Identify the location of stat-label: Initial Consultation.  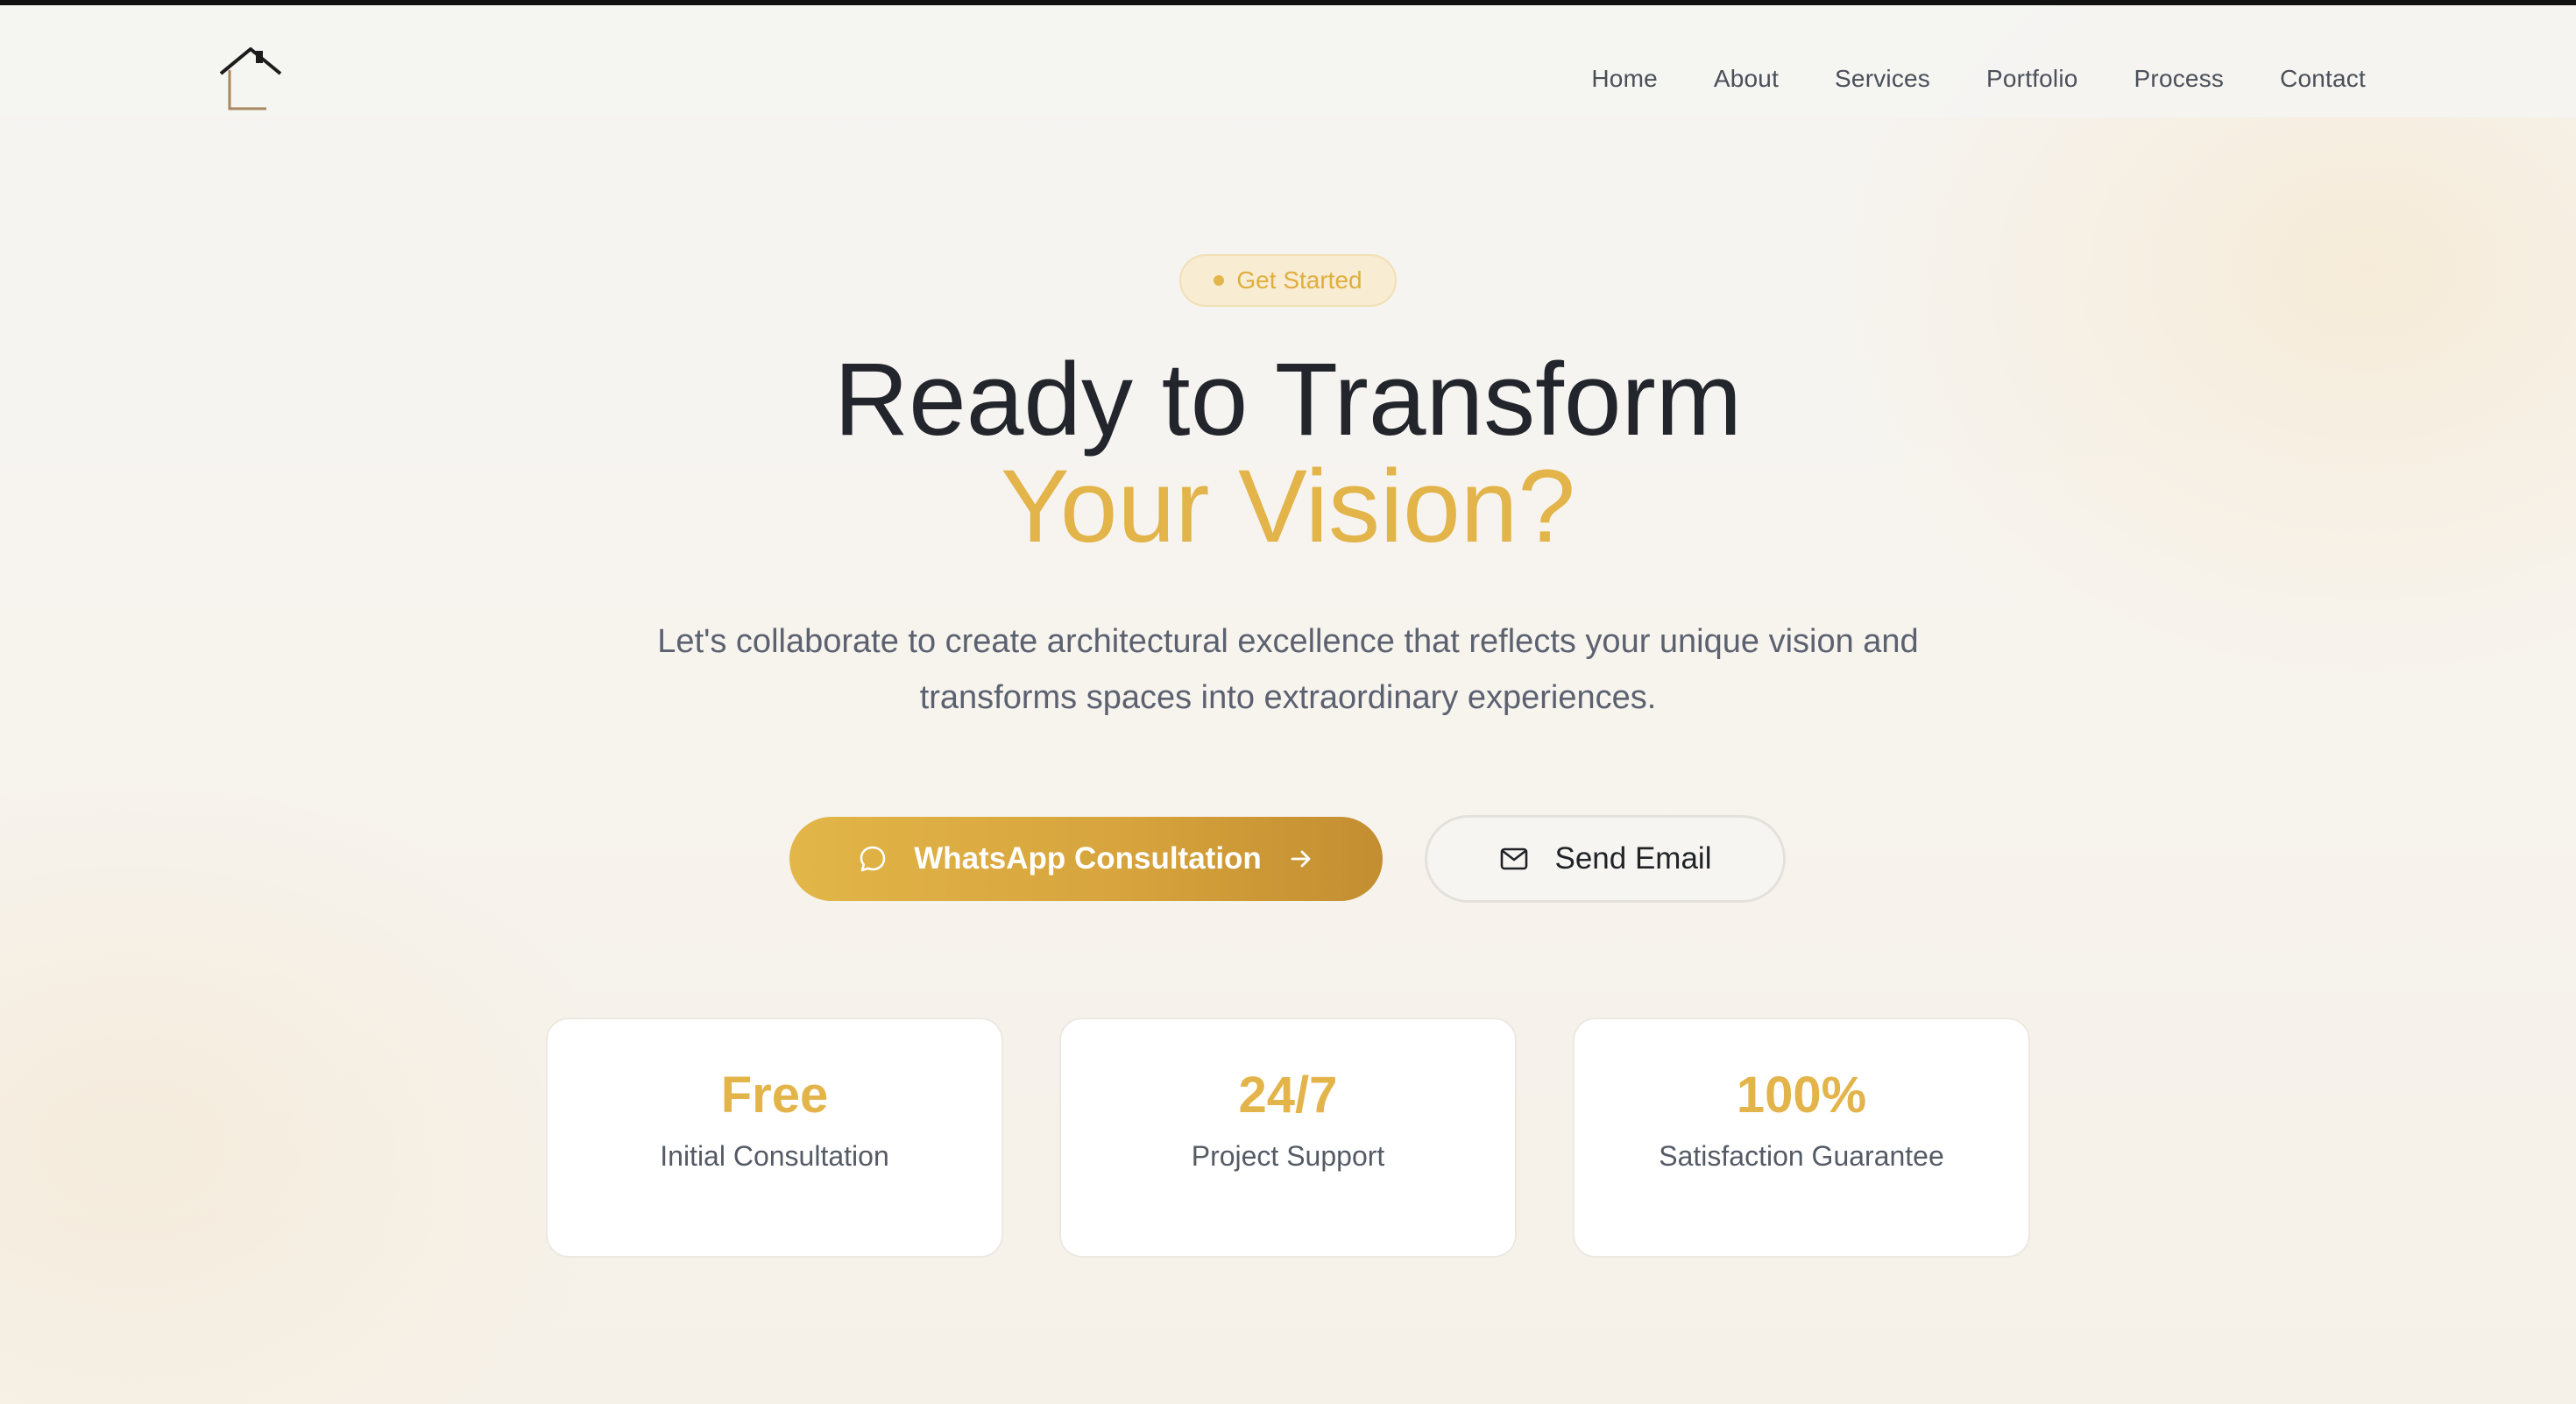
(774, 1156).